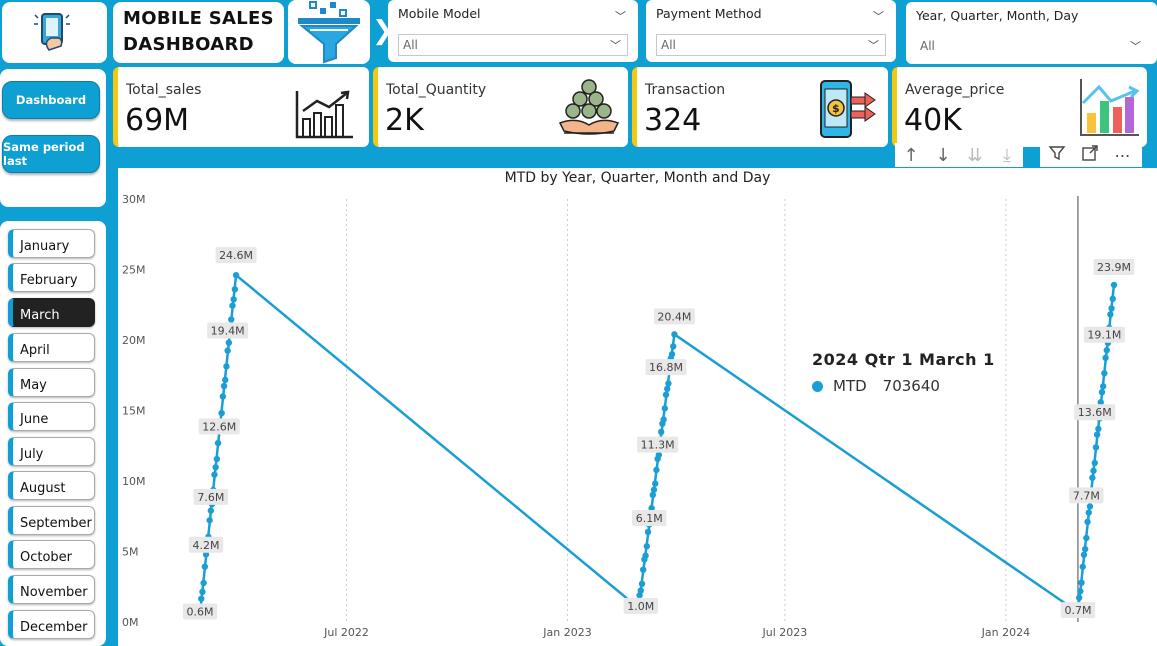 This screenshot has height=646, width=1157. Describe the element at coordinates (52, 32) in the screenshot. I see `phone-icon` at that location.